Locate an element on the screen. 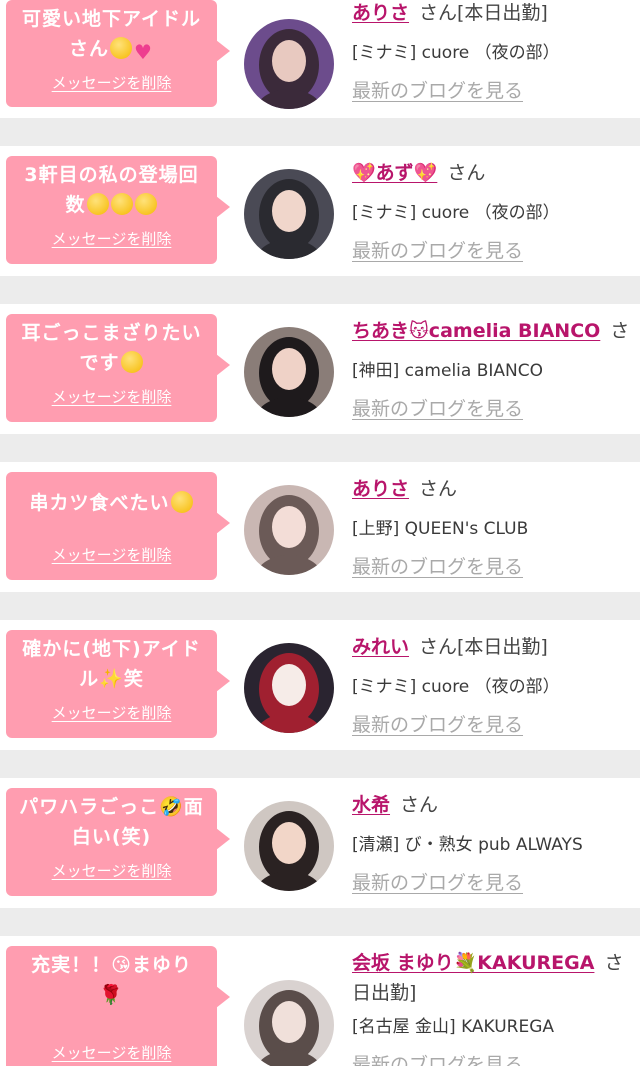  message-text: 可愛い地下アイドルさん ♥ is located at coordinates (111, 35).